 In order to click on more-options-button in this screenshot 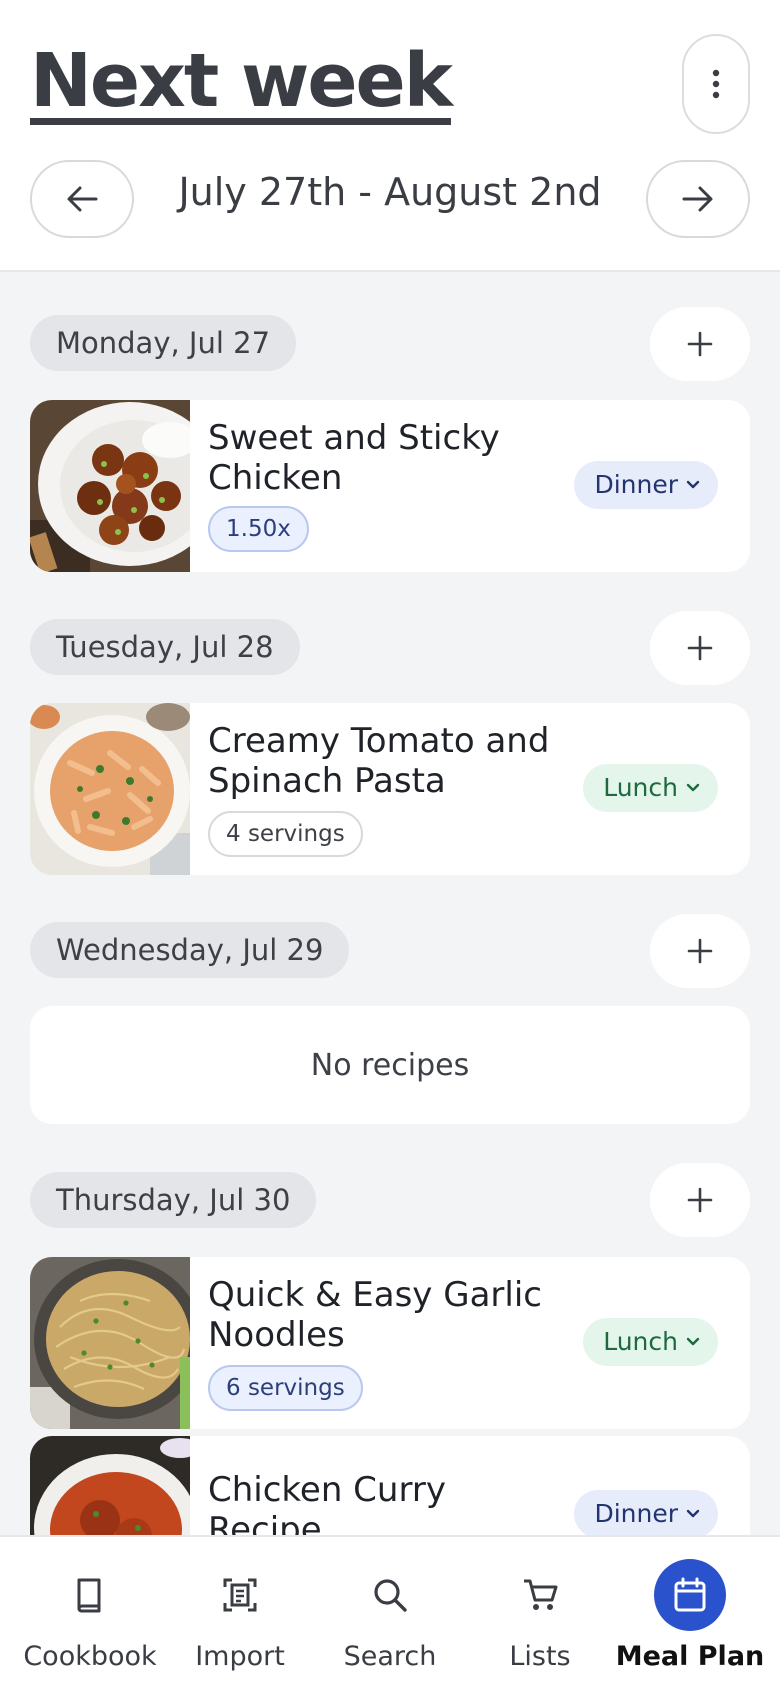, I will do `click(716, 84)`.